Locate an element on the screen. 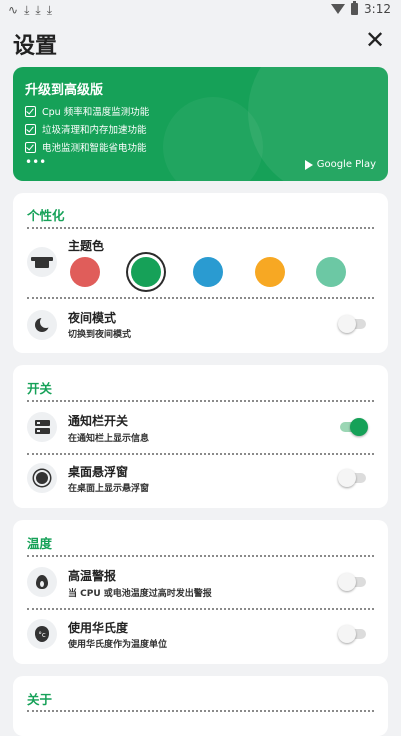 The width and height of the screenshot is (401, 736). shirt-icon is located at coordinates (42, 262).